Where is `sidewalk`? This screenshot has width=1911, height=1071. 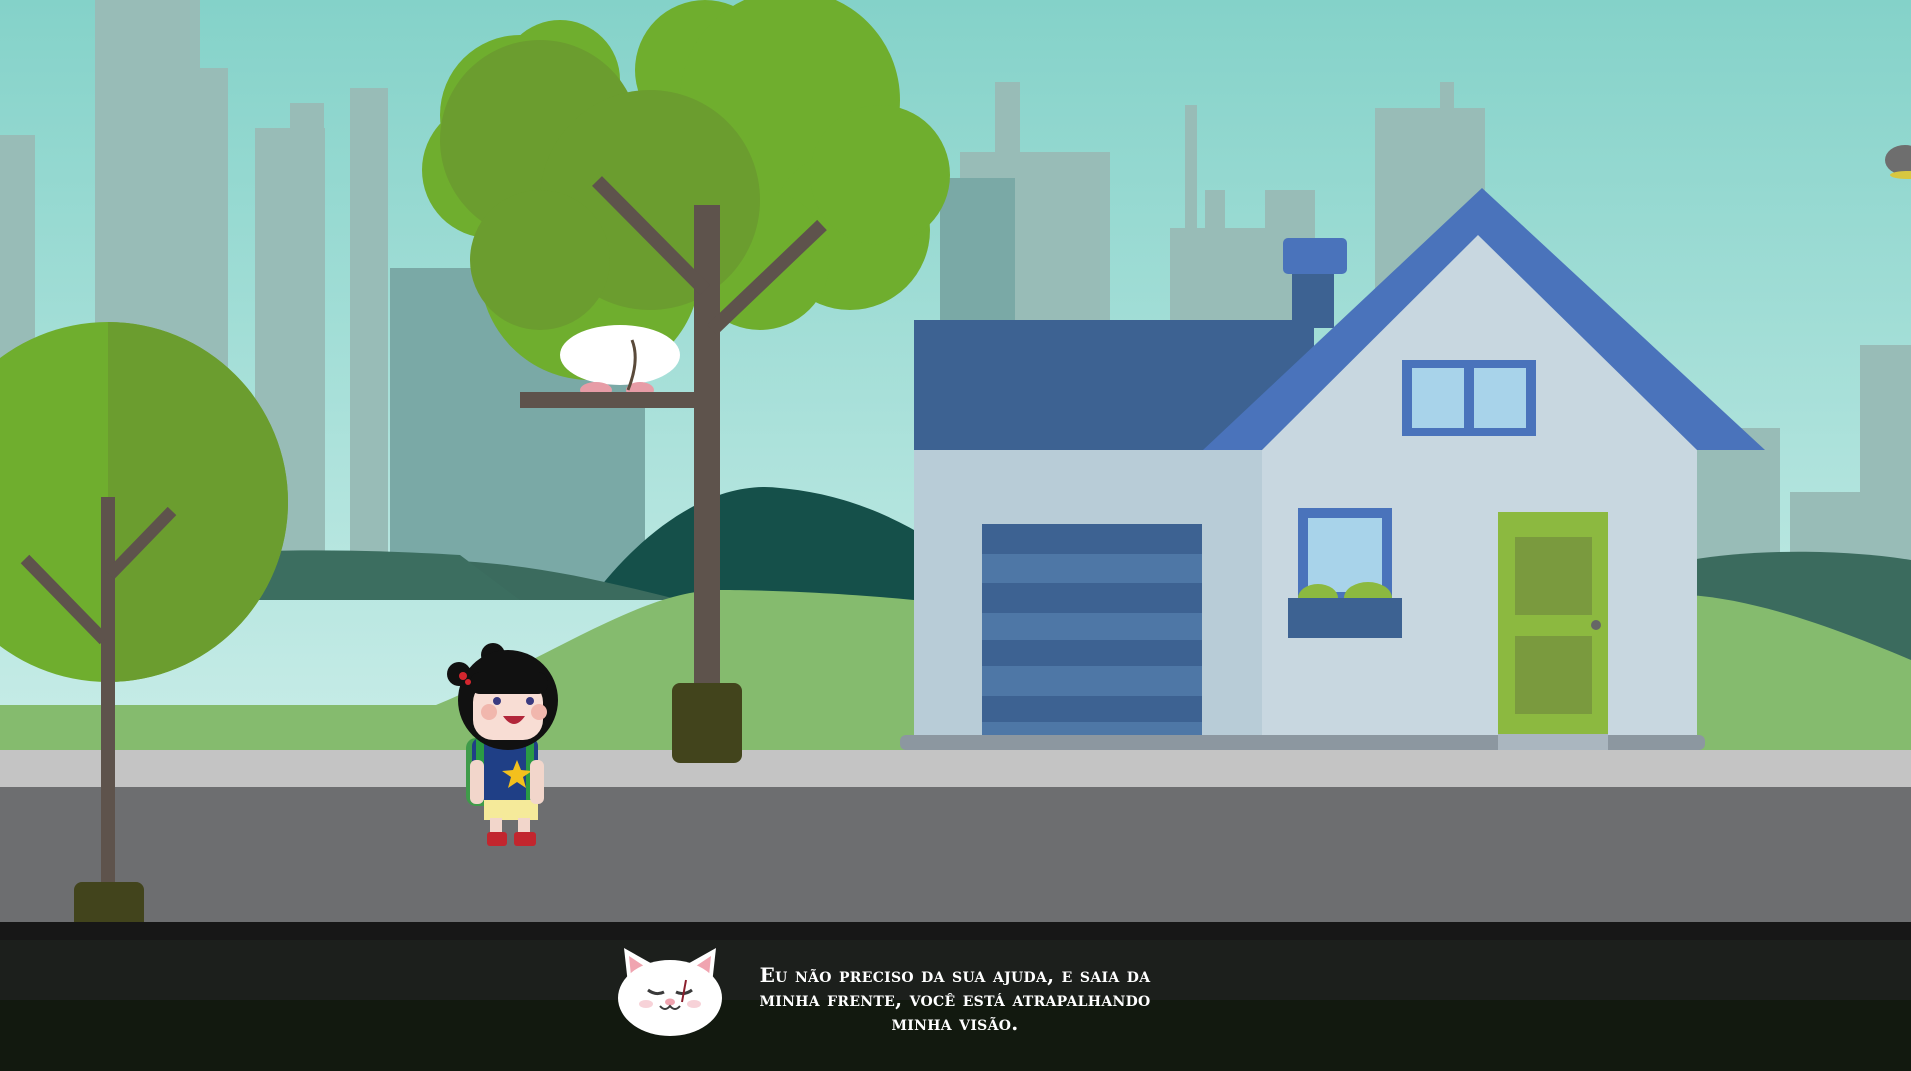
sidewalk is located at coordinates (955, 768).